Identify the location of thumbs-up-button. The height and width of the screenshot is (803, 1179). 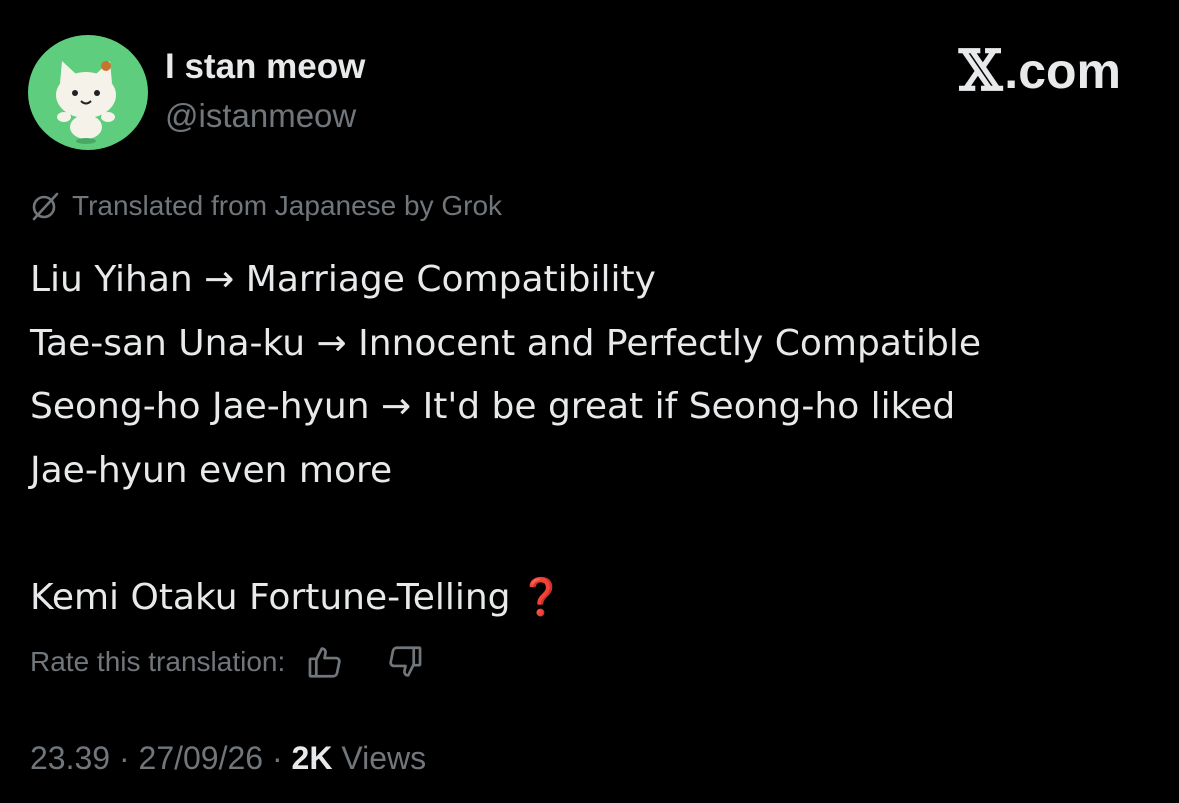
(325, 662).